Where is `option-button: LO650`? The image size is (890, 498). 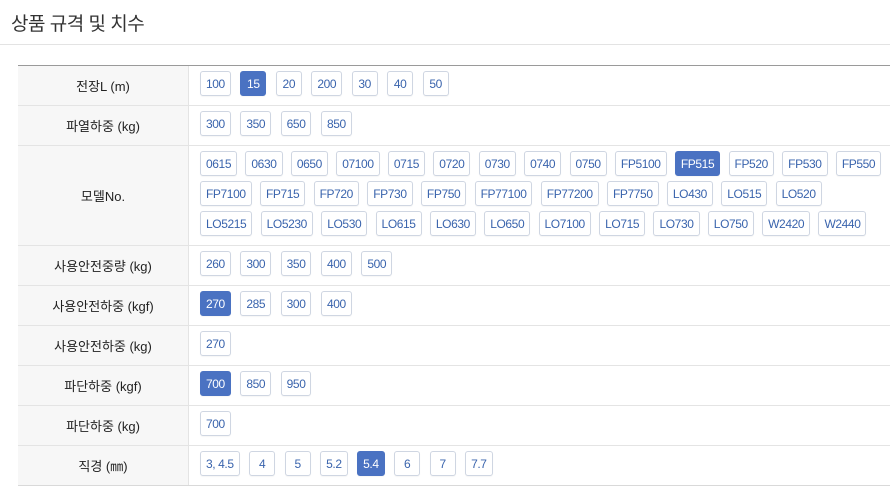
option-button: LO650 is located at coordinates (507, 223).